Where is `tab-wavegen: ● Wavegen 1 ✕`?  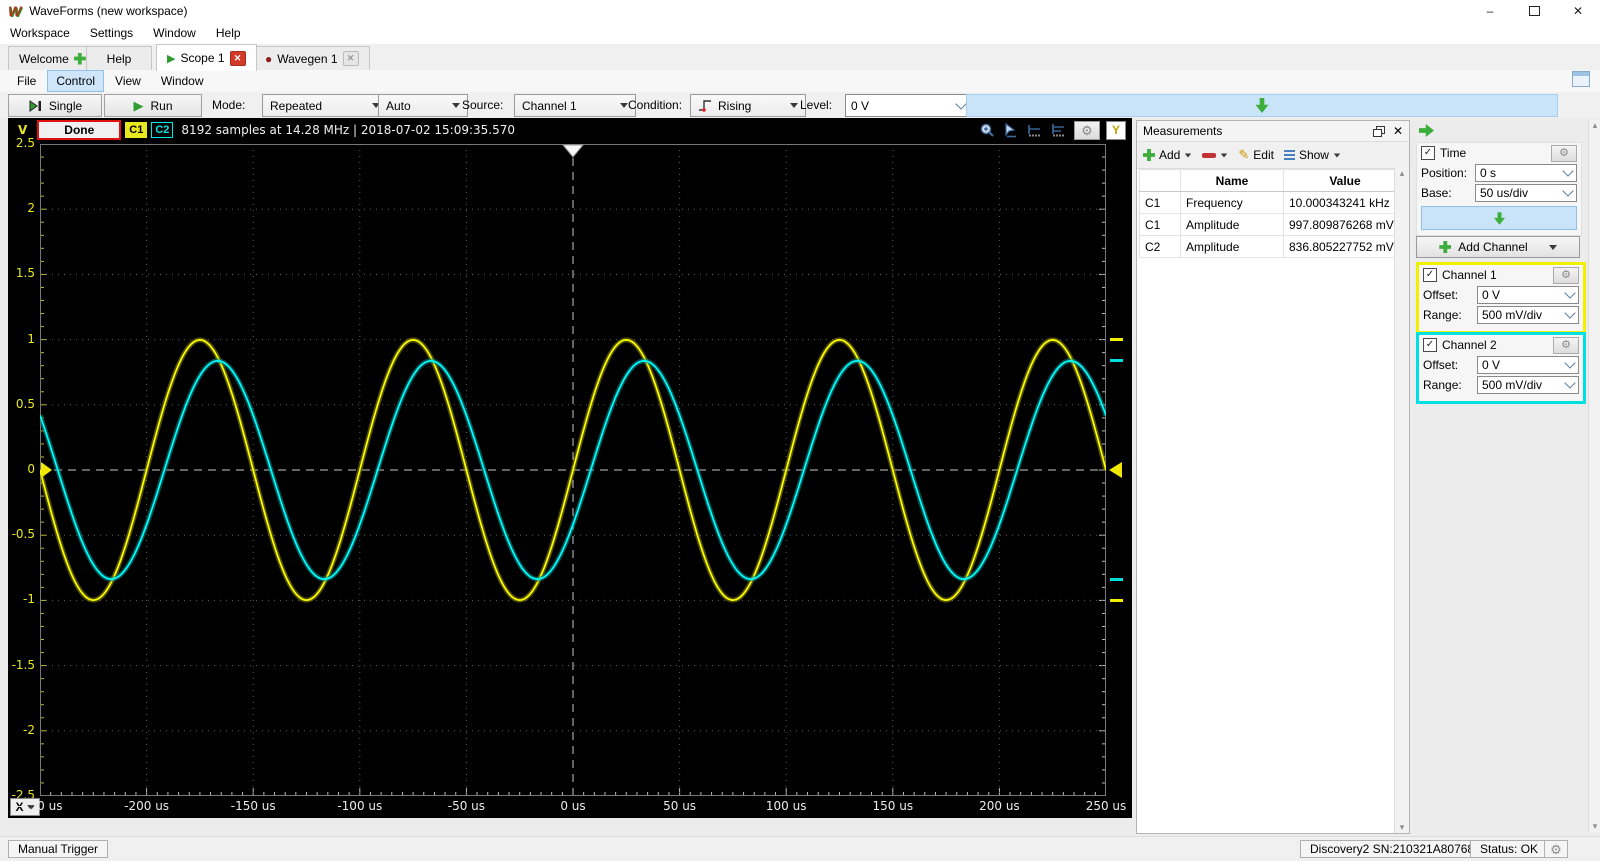
tab-wavegen: ● Wavegen 1 ✕ is located at coordinates (312, 58).